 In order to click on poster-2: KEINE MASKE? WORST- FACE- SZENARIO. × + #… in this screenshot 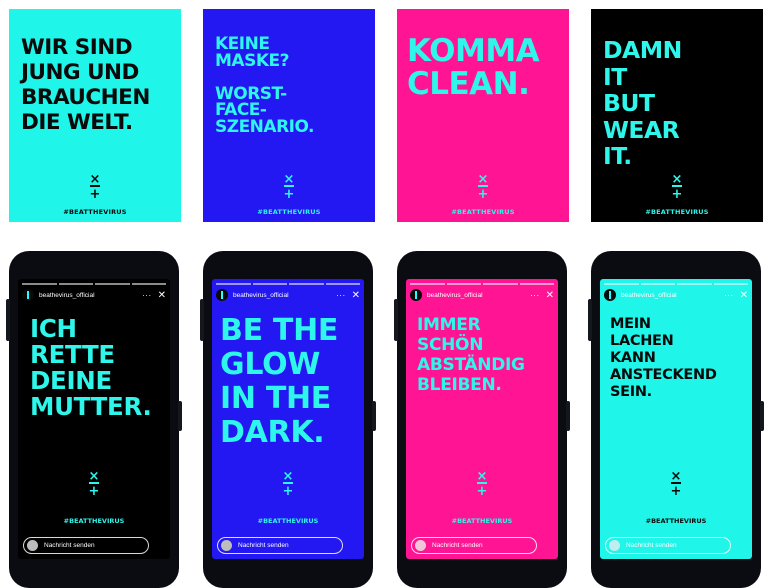, I will do `click(289, 115)`.